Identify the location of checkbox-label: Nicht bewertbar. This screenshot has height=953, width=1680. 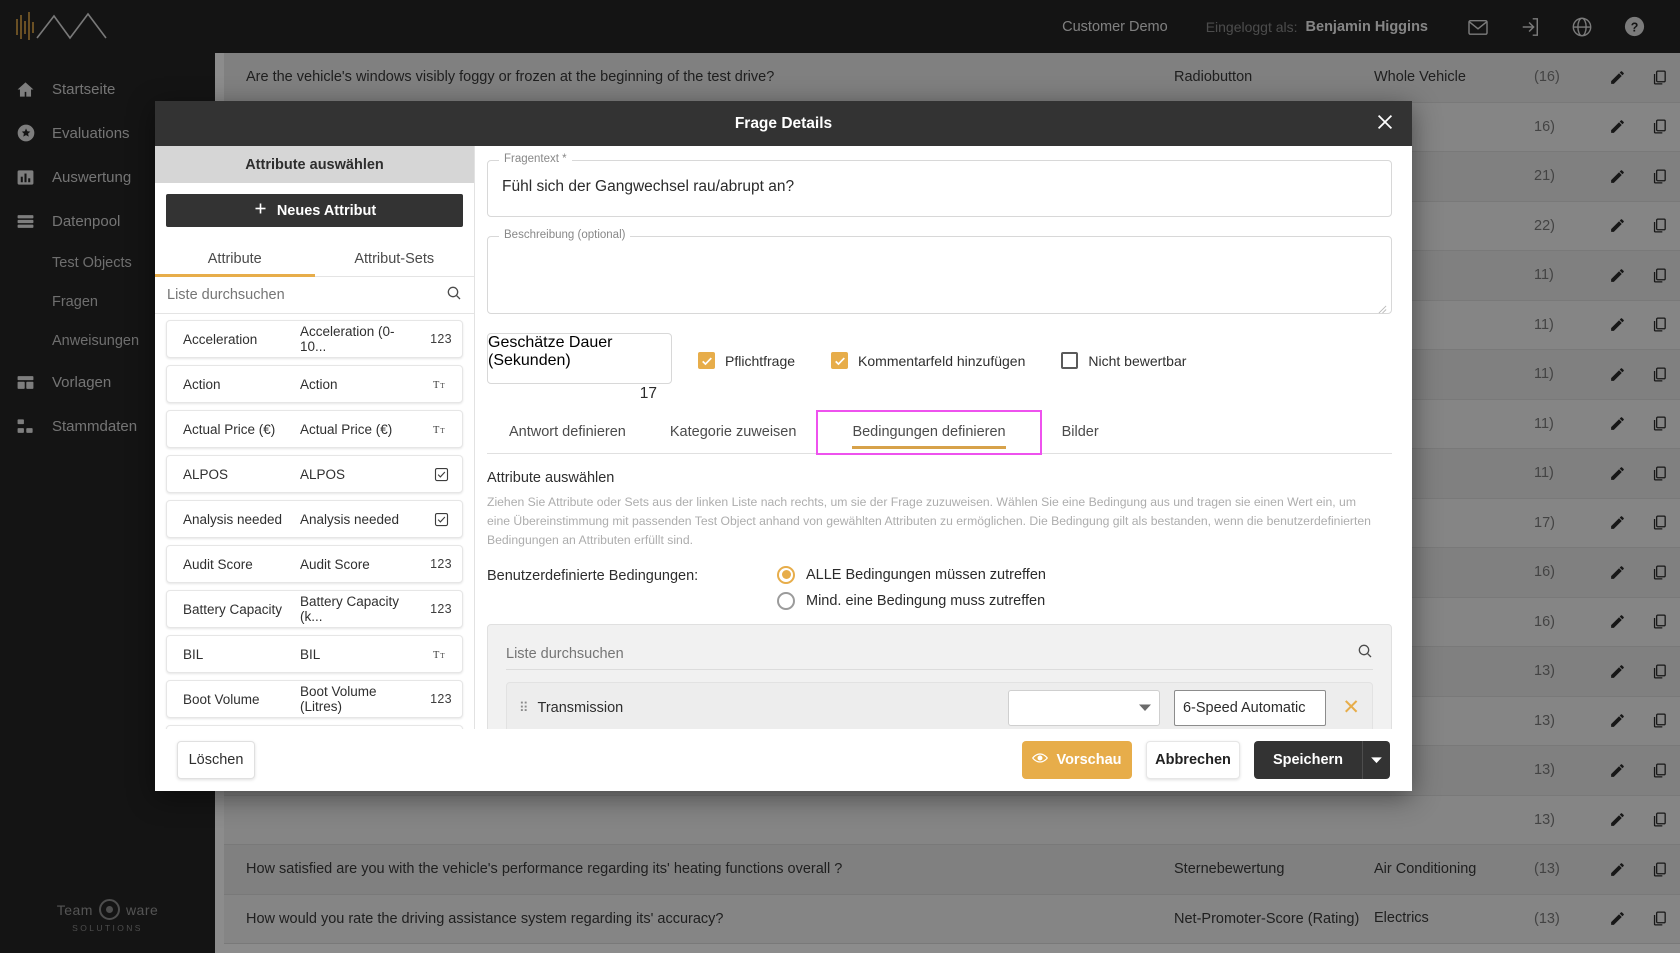
(1137, 360).